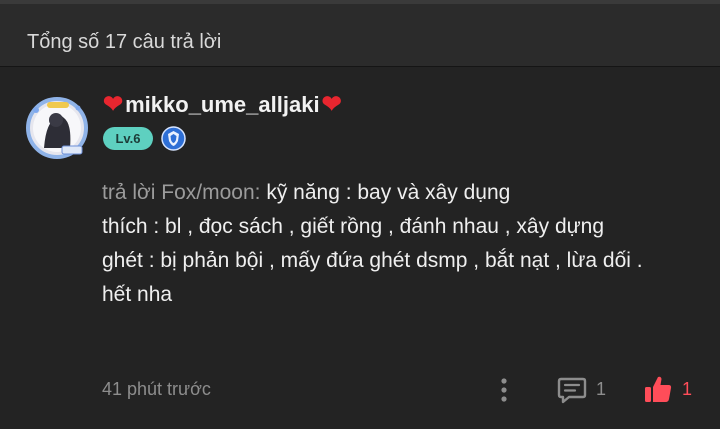  What do you see at coordinates (504, 390) in the screenshot?
I see `more-vertical-icon` at bounding box center [504, 390].